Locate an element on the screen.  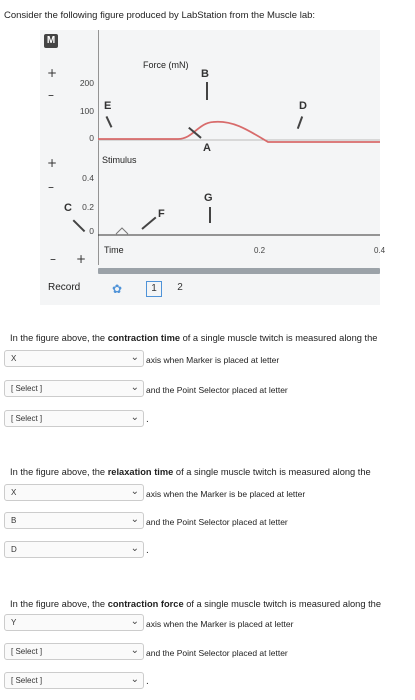
q2-marker-value: B is located at coordinates (14, 520).